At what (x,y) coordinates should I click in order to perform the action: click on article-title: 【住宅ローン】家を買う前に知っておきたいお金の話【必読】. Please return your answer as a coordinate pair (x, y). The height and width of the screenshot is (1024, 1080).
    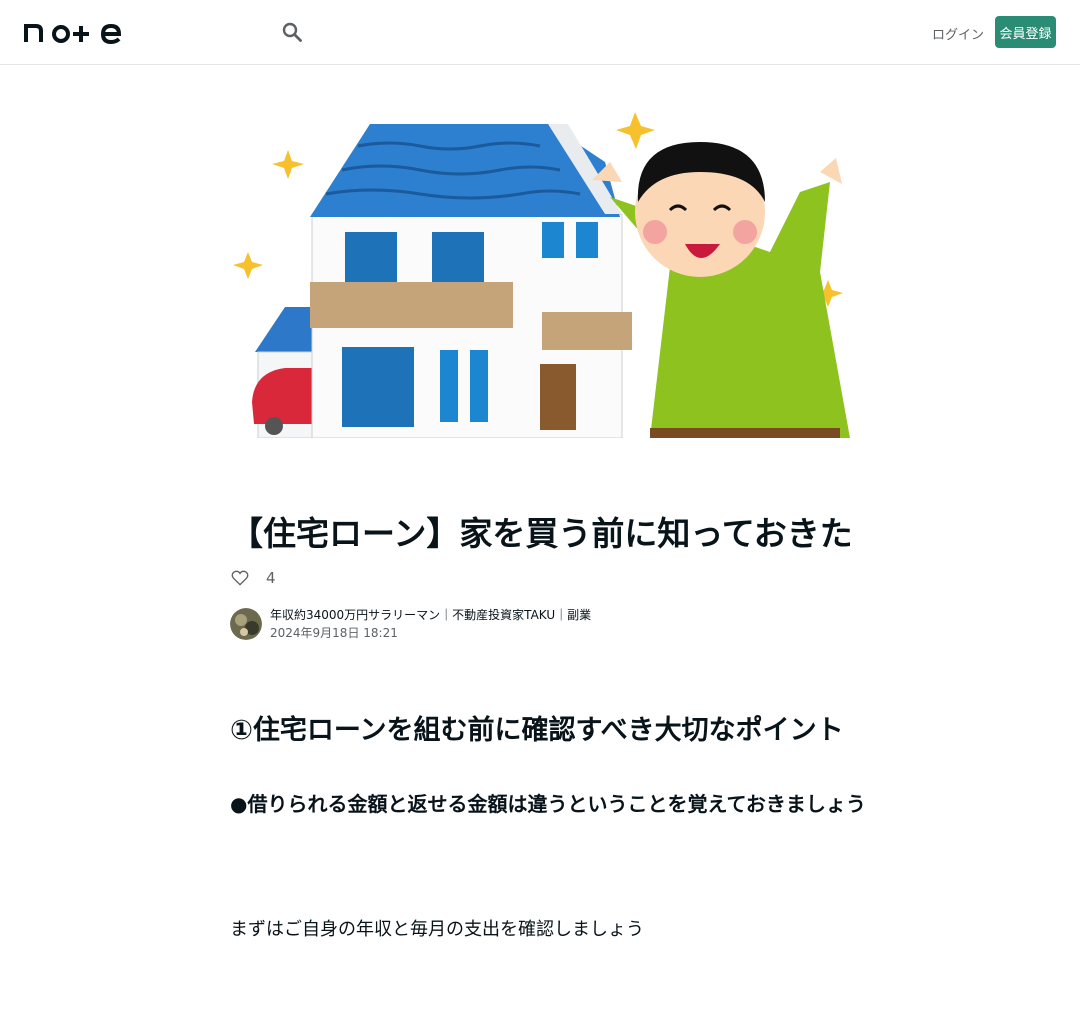
    Looking at the image, I should click on (540, 533).